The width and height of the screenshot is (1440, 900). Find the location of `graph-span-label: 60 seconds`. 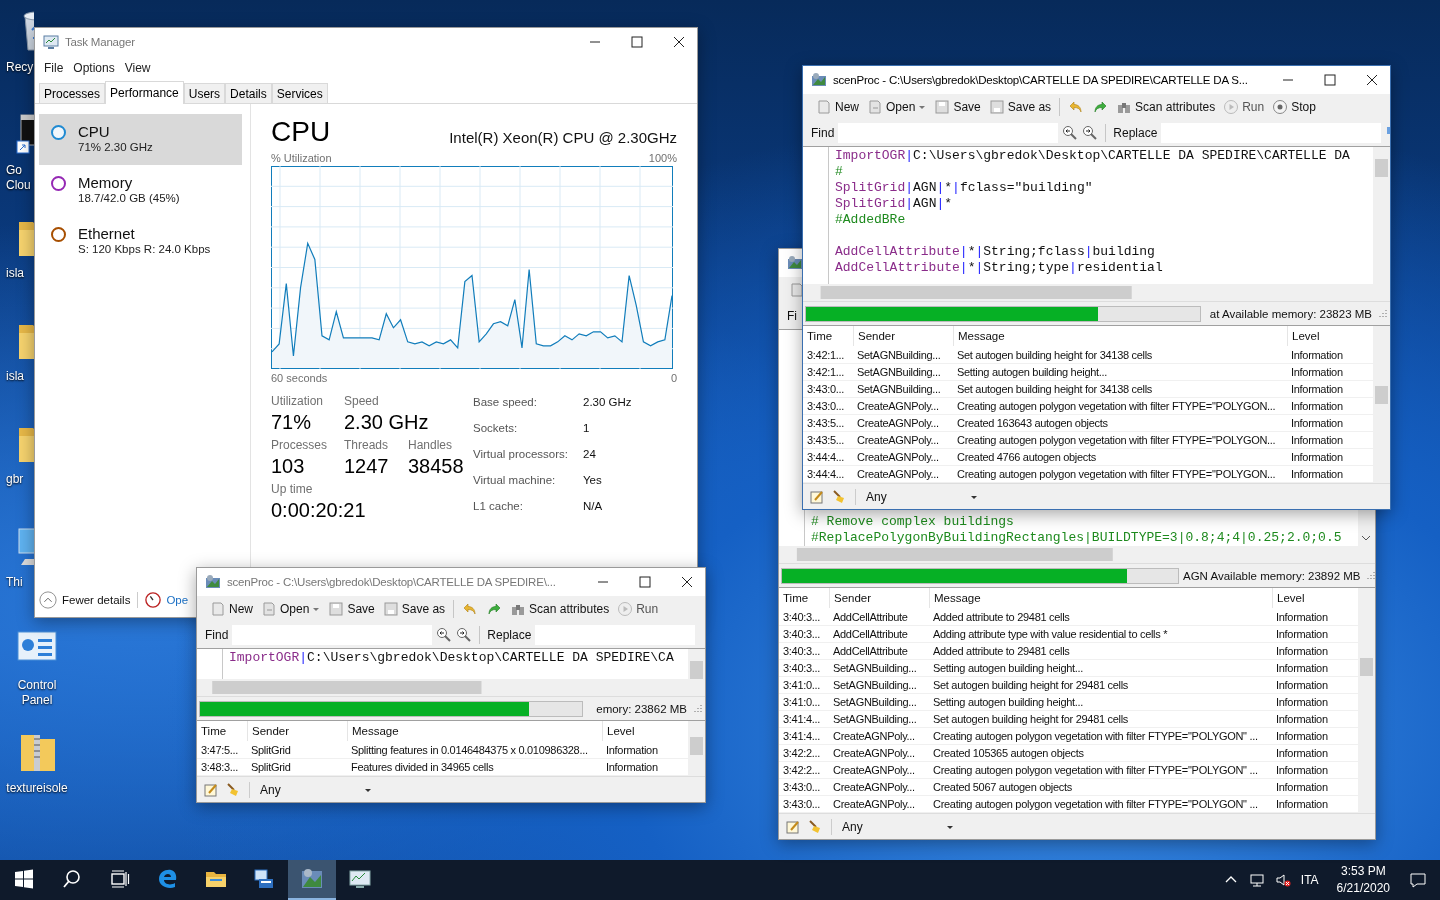

graph-span-label: 60 seconds is located at coordinates (299, 378).